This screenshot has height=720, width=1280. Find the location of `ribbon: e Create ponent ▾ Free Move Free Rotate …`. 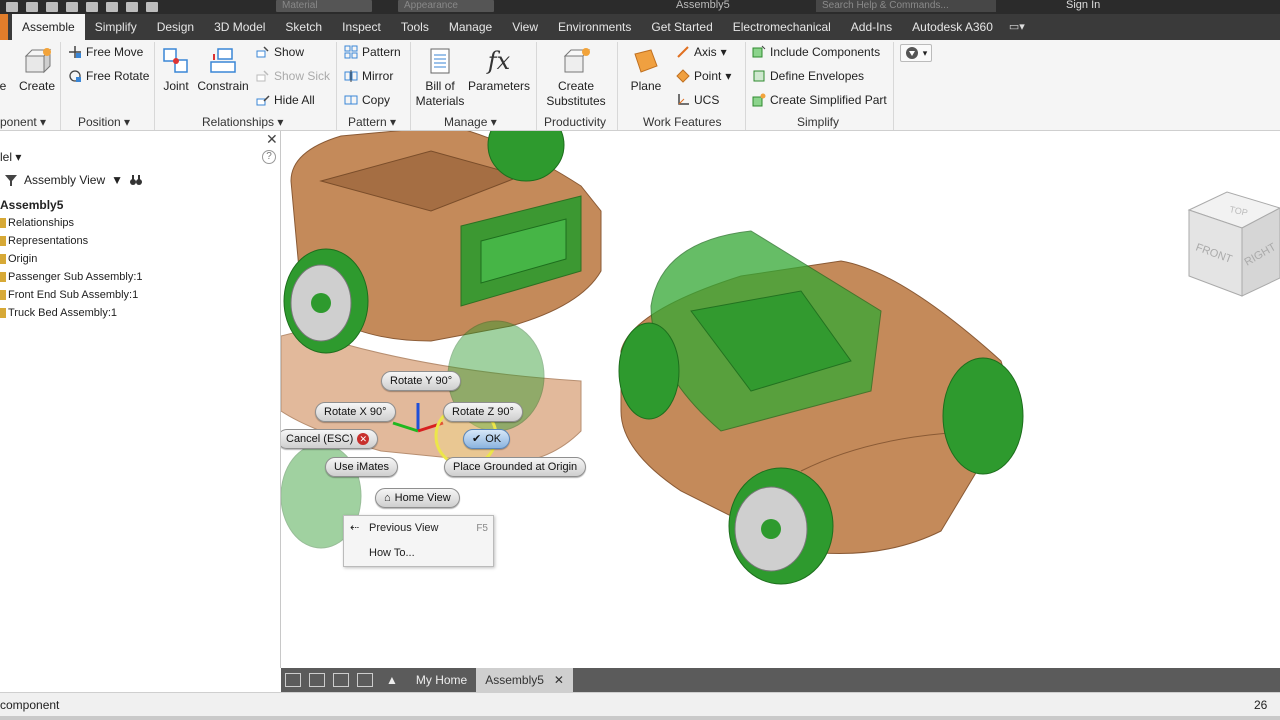

ribbon: e Create ponent ▾ Free Move Free Rotate … is located at coordinates (640, 85).